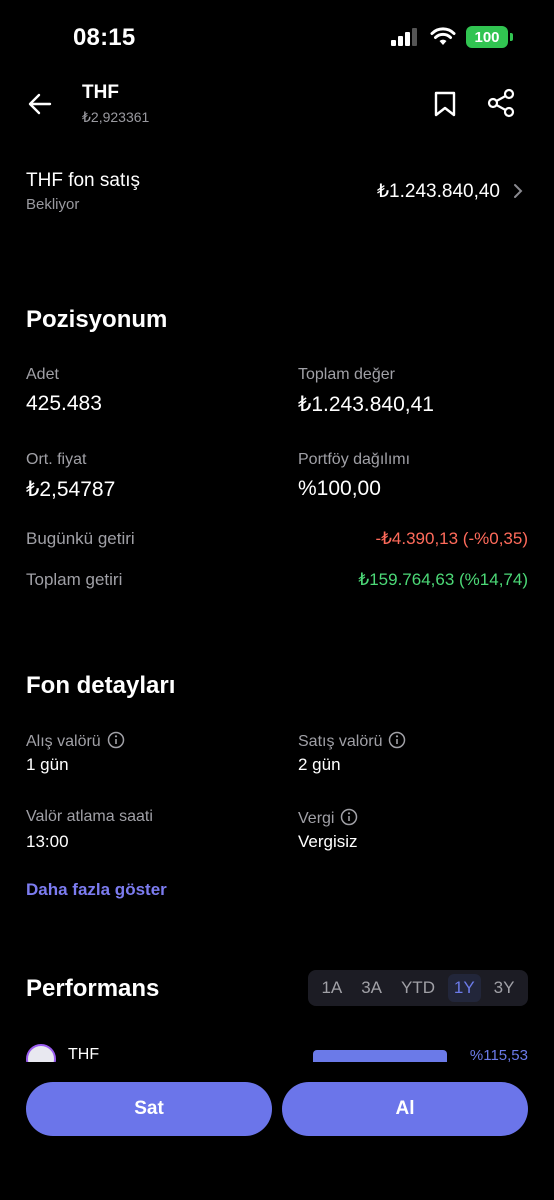 The width and height of the screenshot is (554, 1200). What do you see at coordinates (74, 579) in the screenshot?
I see `total-return-label: Toplam getiri` at bounding box center [74, 579].